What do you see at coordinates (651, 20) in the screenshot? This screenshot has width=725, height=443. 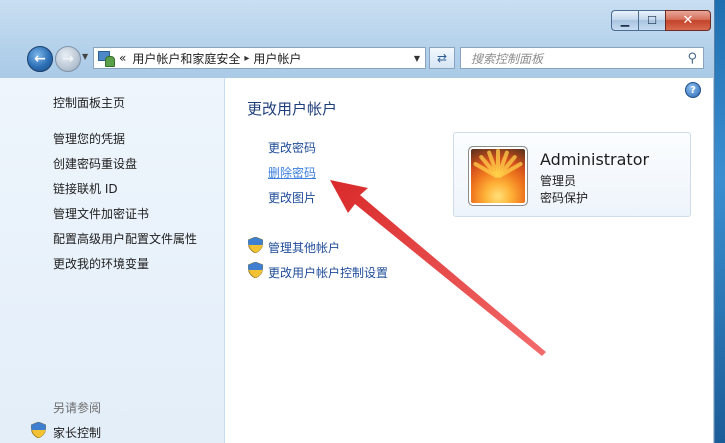 I see `maximize-button: ☐` at bounding box center [651, 20].